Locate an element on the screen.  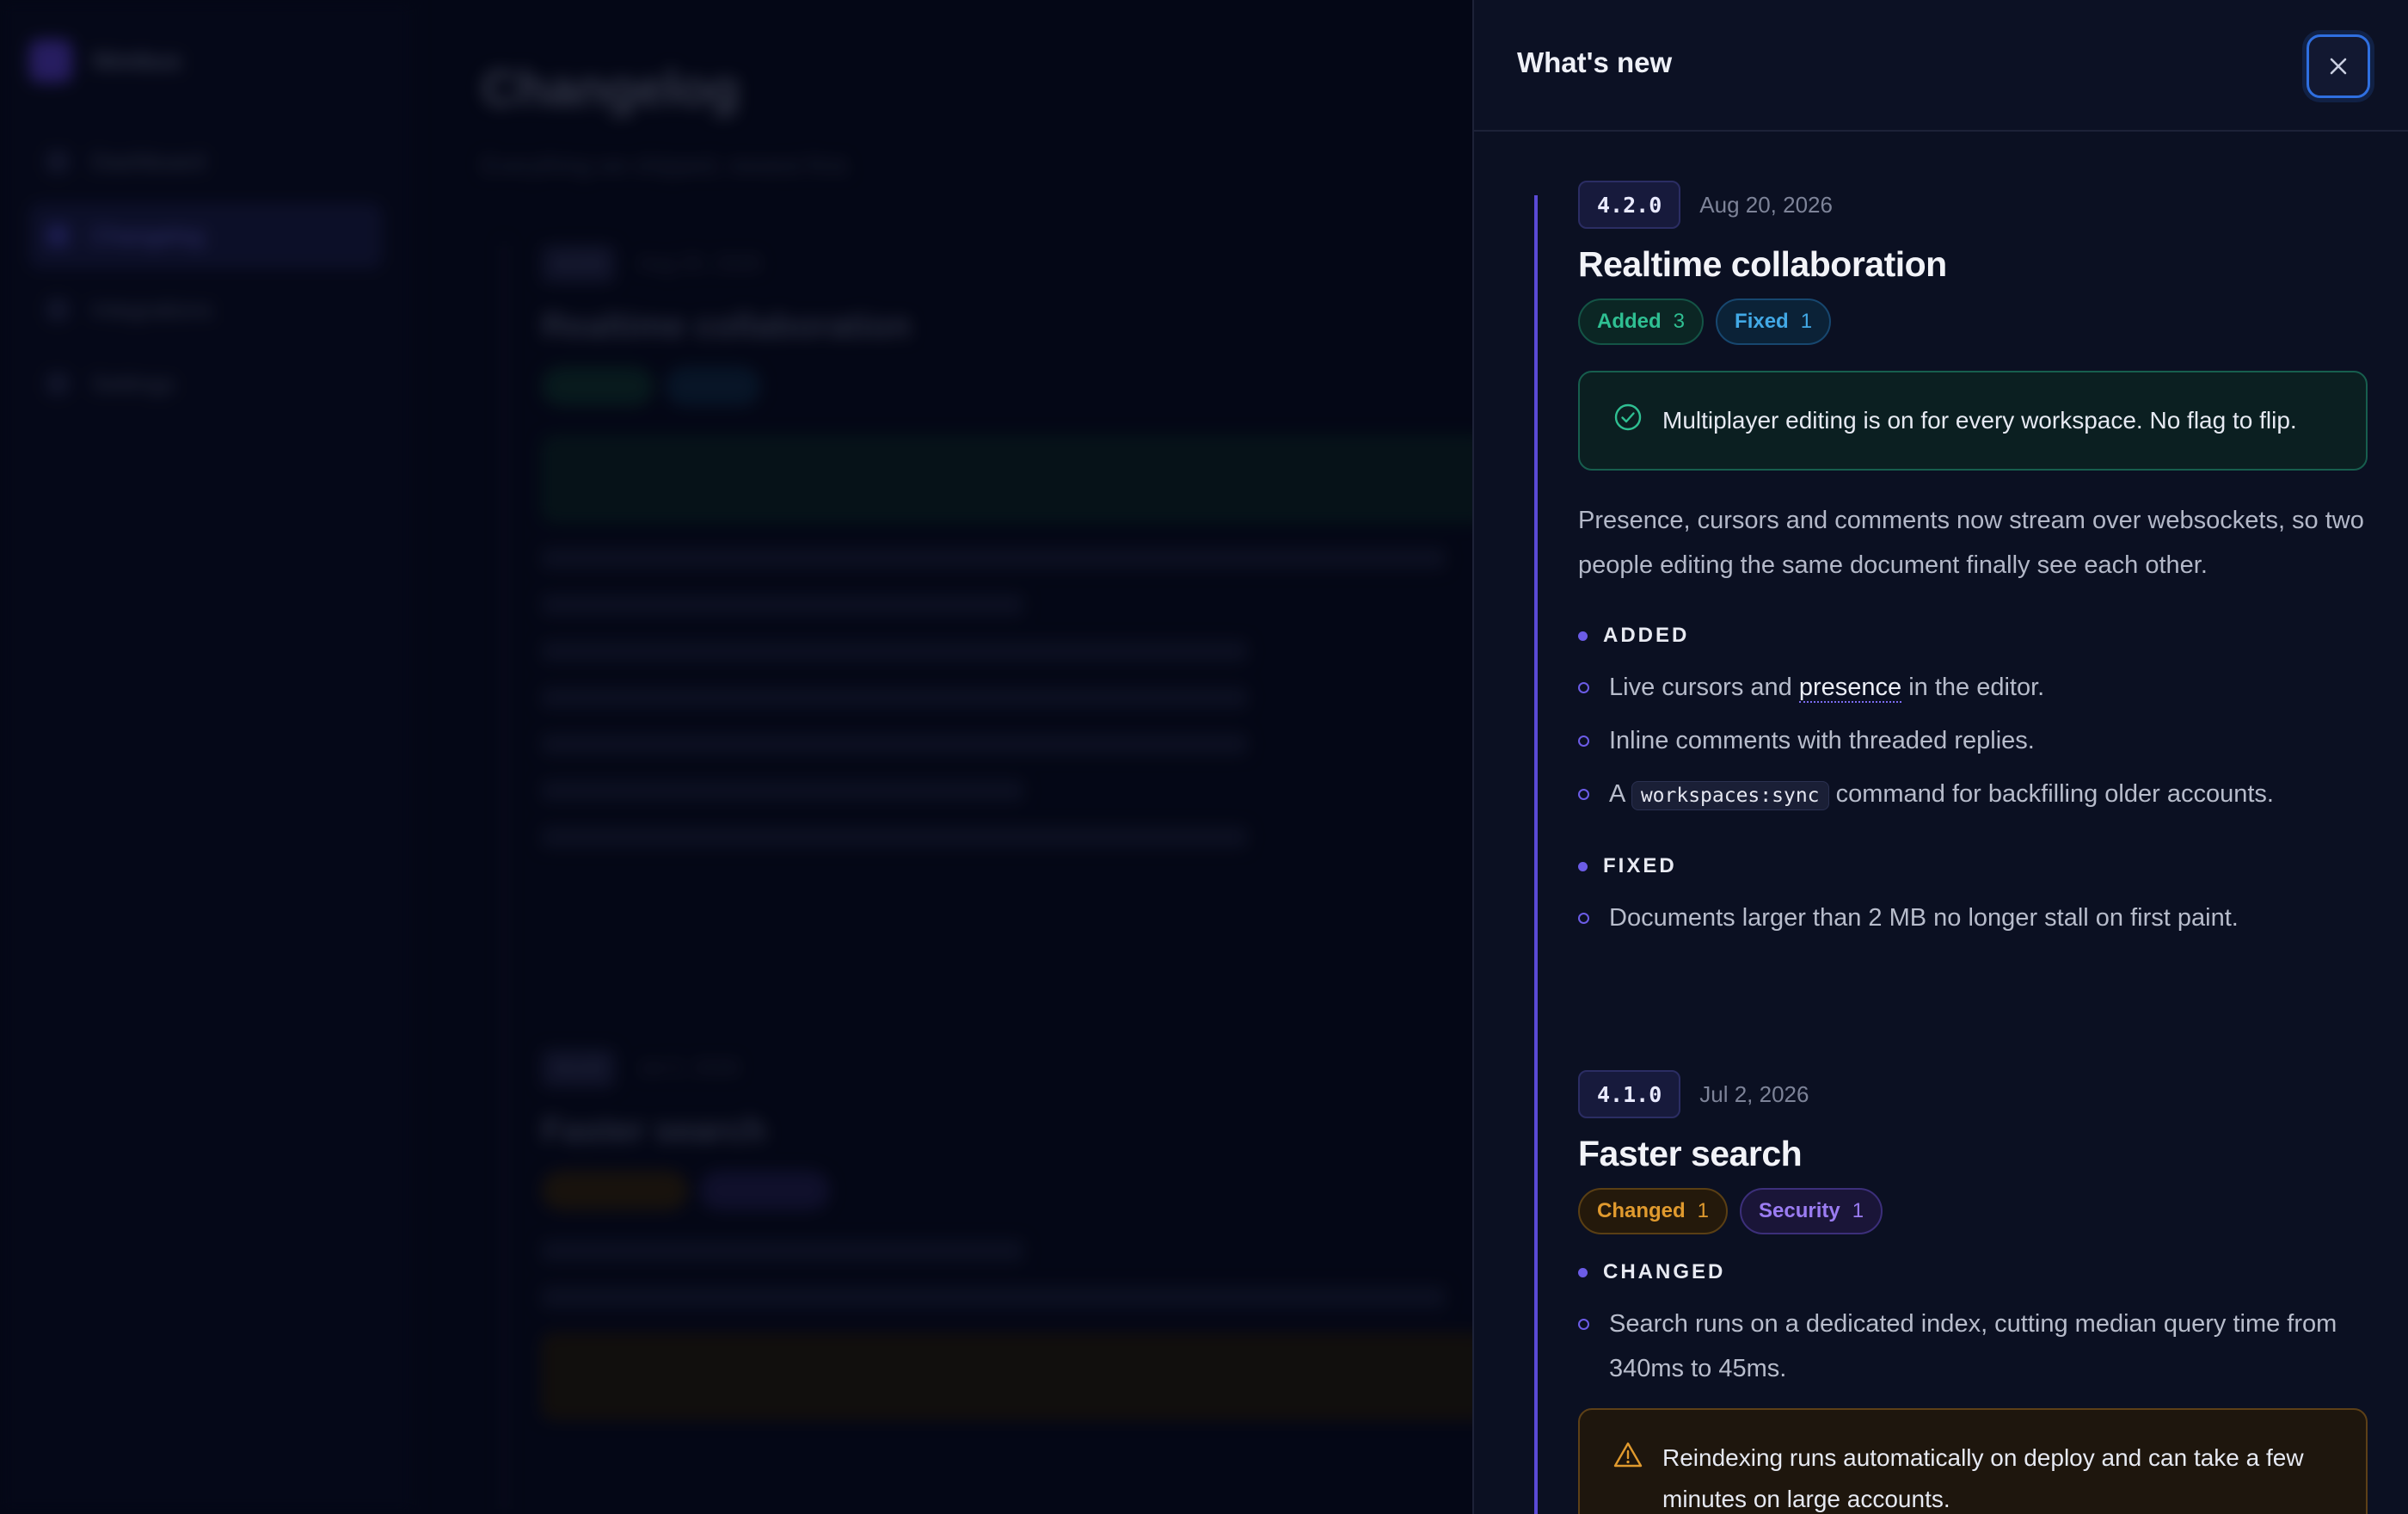
item-text: command for backfilling older accounts. is located at coordinates (2051, 794).